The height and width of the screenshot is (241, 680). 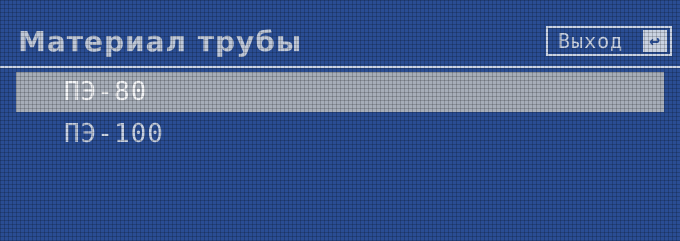 I want to click on exit-button: Выход ↩, so click(x=609, y=41).